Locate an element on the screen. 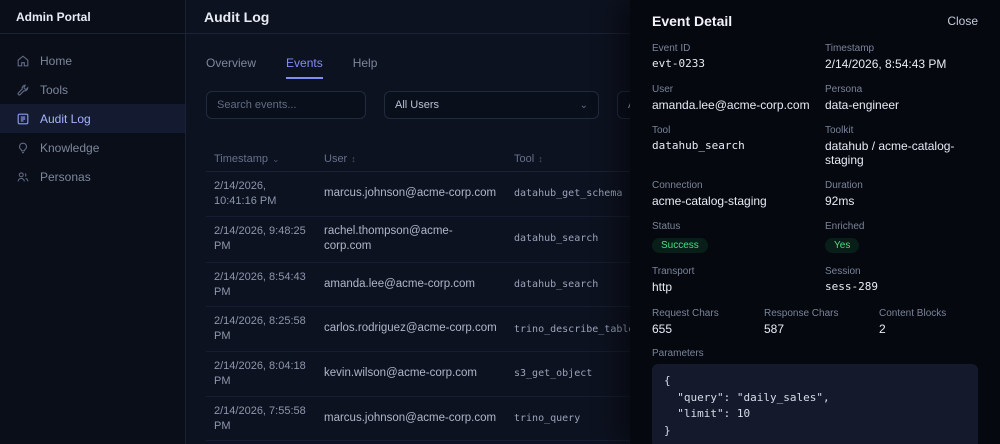 This screenshot has width=1000, height=444. sidebar-item-label: Tools is located at coordinates (54, 89).